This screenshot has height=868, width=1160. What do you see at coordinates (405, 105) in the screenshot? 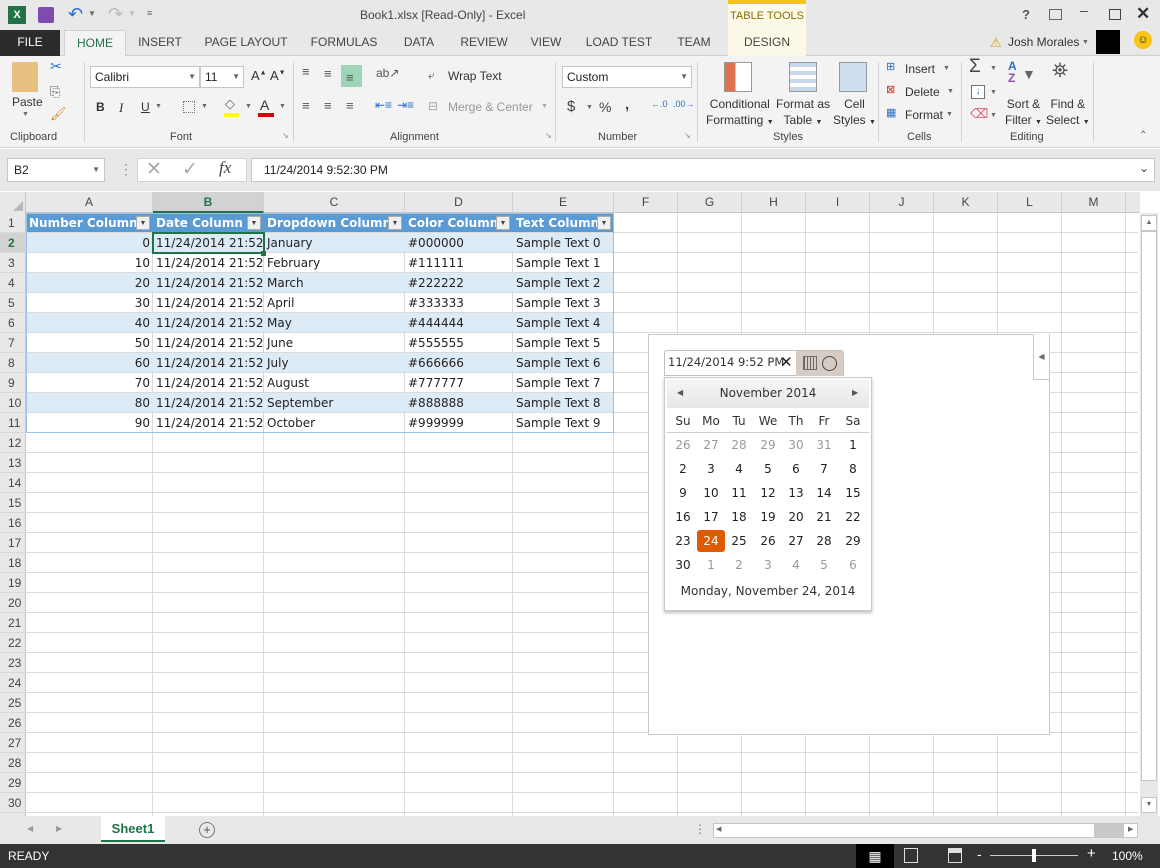
I see `increase-indent-icon: ⇥≡` at bounding box center [405, 105].